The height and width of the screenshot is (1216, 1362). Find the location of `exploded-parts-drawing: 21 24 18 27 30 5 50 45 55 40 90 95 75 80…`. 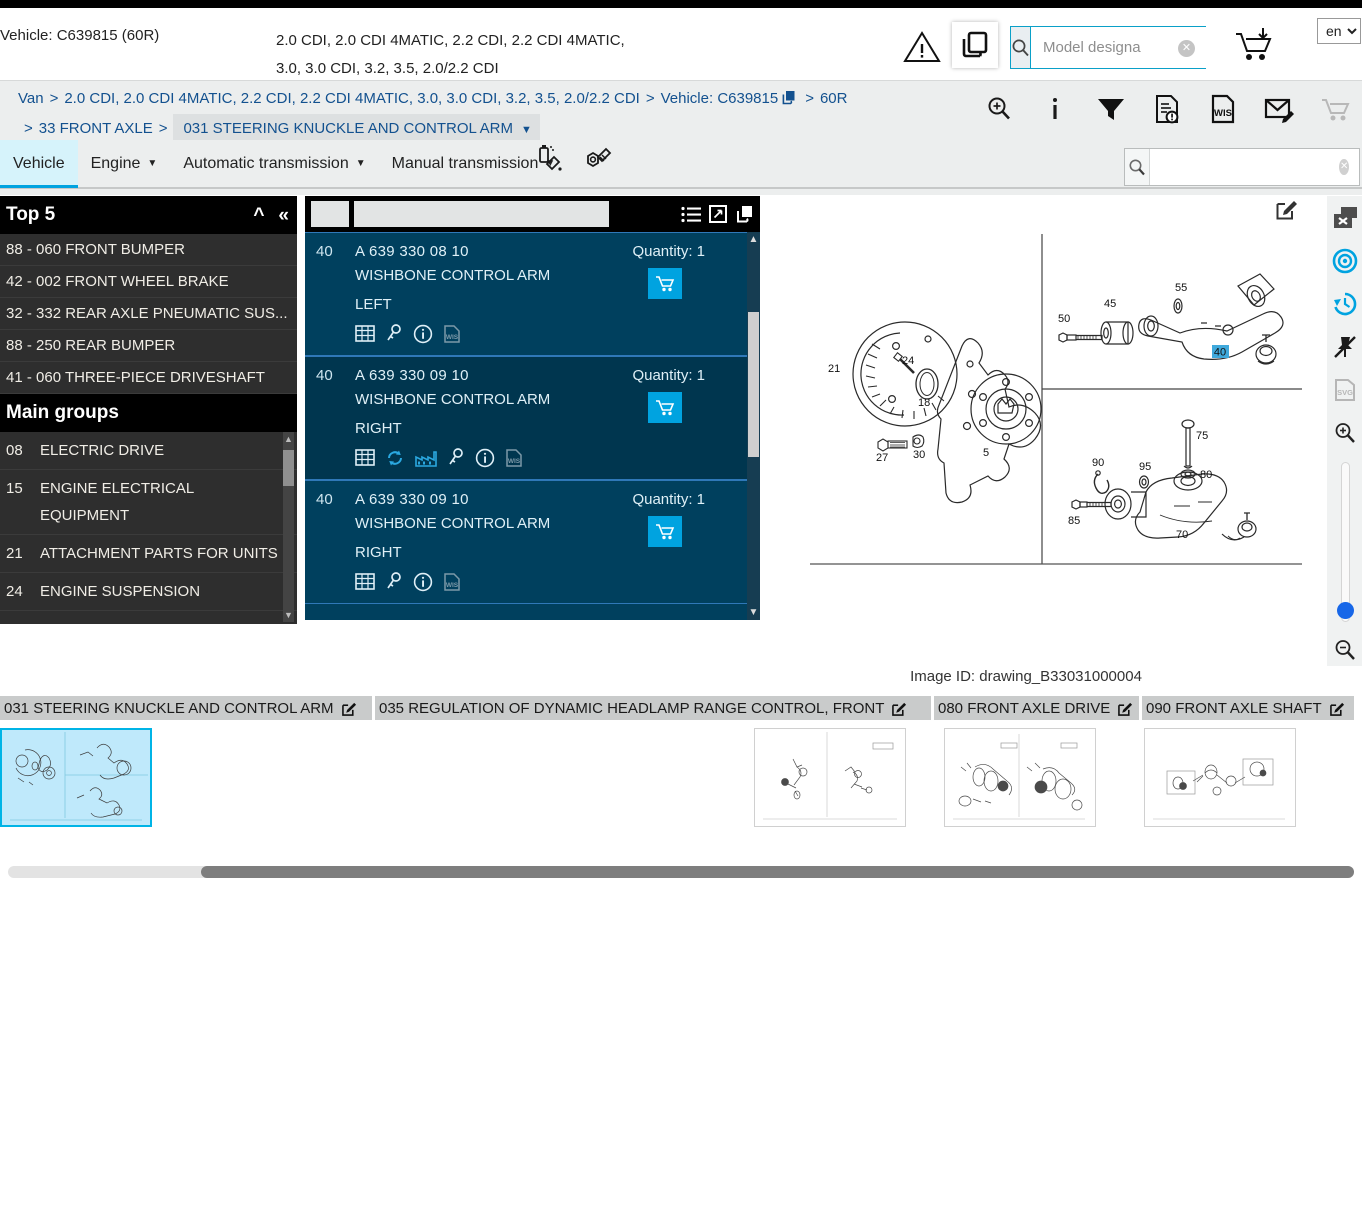

exploded-parts-drawing: 21 24 18 27 30 5 50 45 55 40 90 95 75 80… is located at coordinates (1056, 411).